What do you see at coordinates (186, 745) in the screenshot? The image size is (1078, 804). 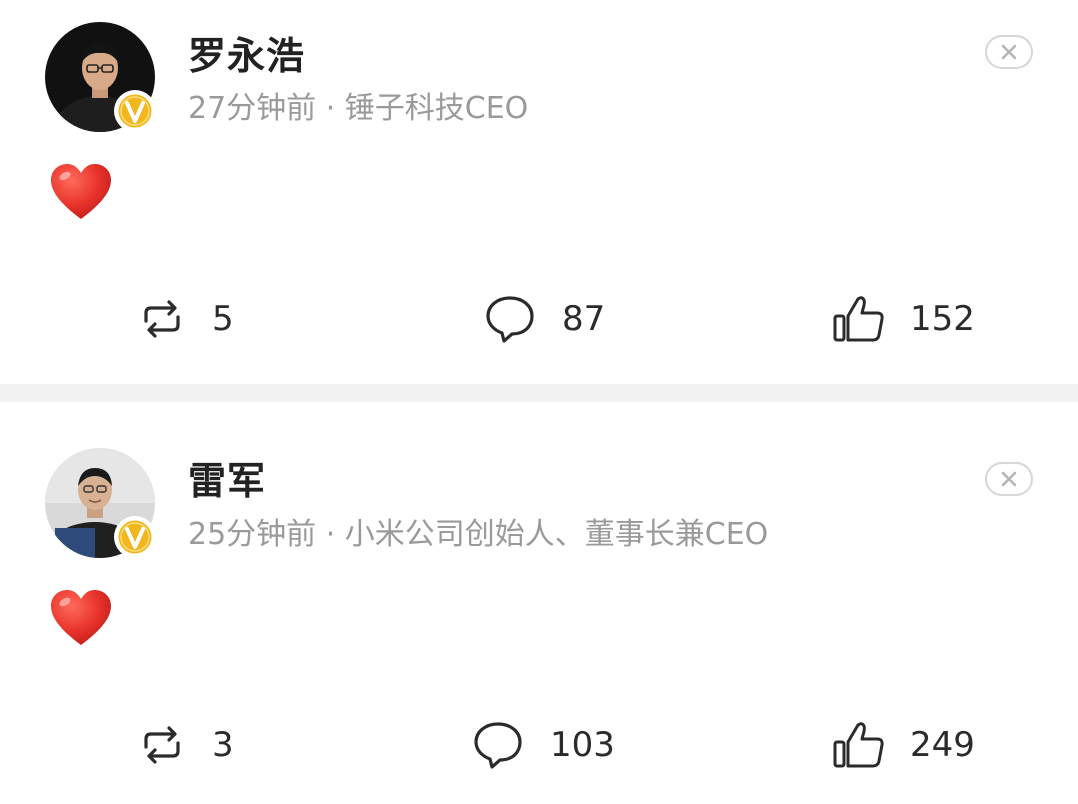 I see `repost-button: 3` at bounding box center [186, 745].